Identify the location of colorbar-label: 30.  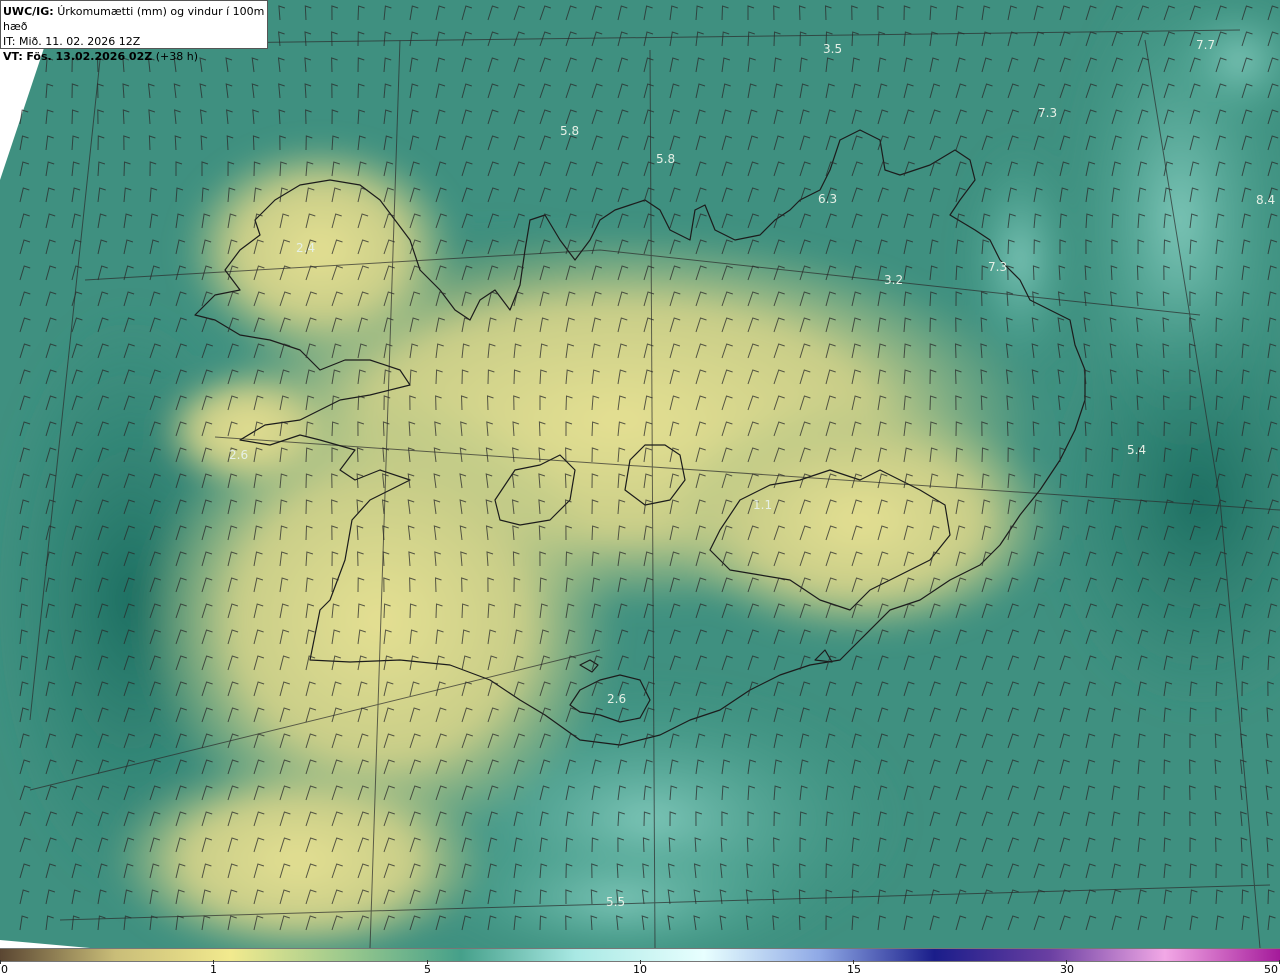
(1067, 969).